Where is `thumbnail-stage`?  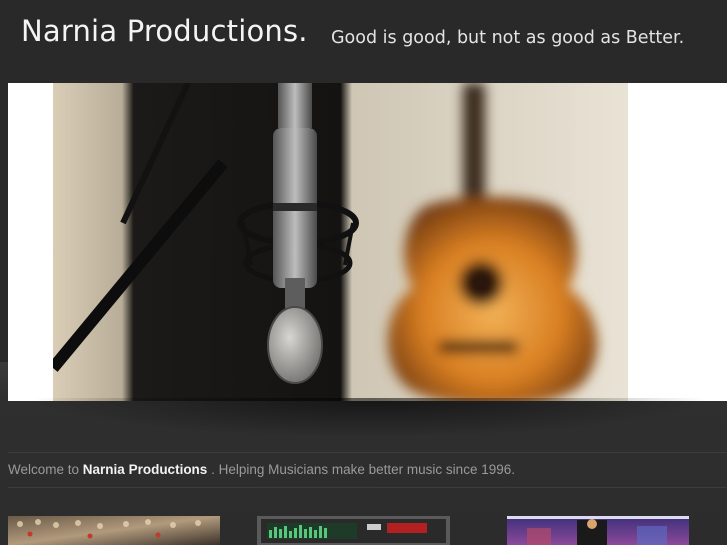
thumbnail-stage is located at coordinates (598, 530).